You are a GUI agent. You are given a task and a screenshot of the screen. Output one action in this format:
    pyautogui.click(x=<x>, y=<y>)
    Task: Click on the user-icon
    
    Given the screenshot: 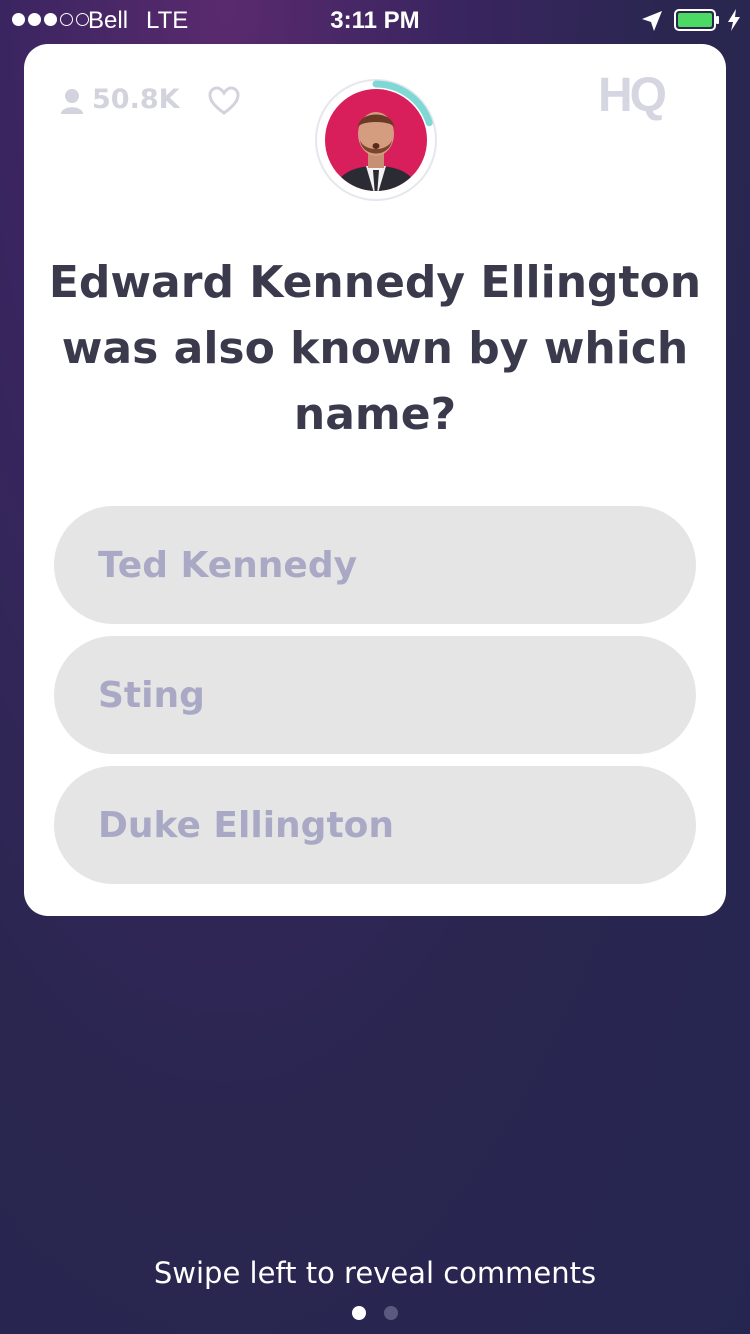 What is the action you would take?
    pyautogui.click(x=72, y=101)
    